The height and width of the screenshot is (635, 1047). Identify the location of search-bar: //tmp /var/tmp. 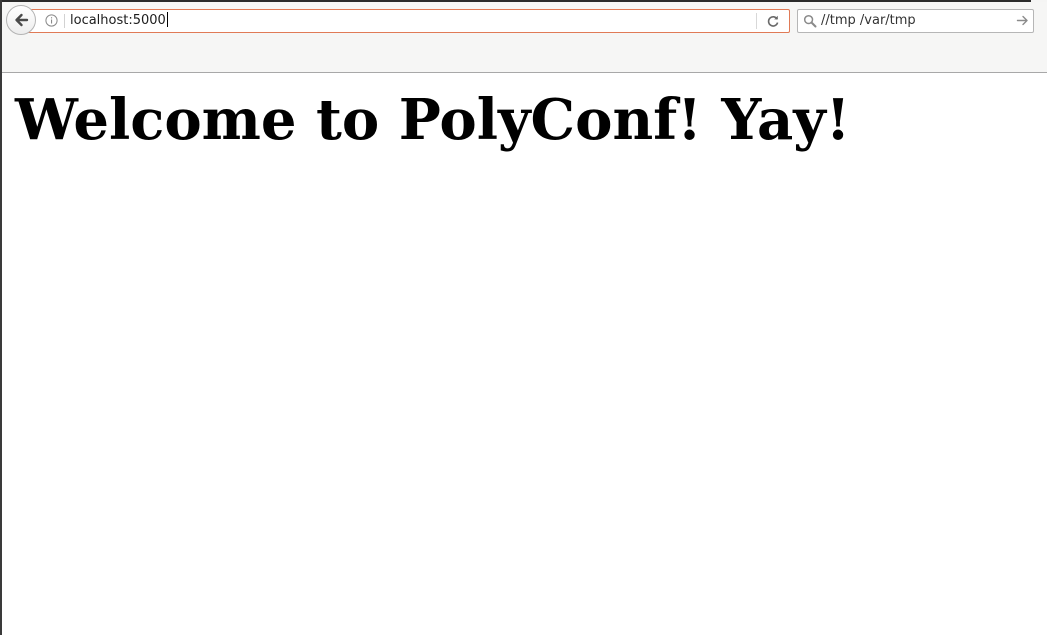
(915, 21).